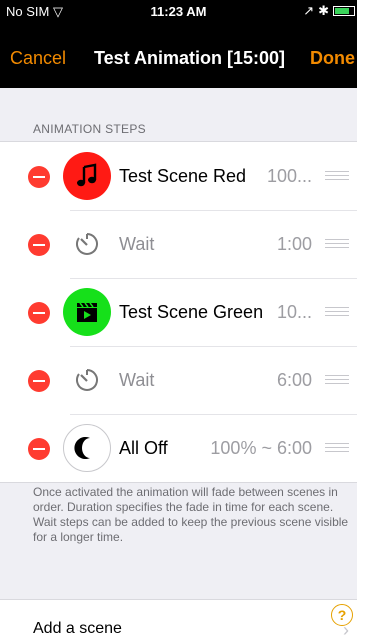 Image resolution: width=365 pixels, height=643 pixels. What do you see at coordinates (87, 448) in the screenshot?
I see `moon-icon` at bounding box center [87, 448].